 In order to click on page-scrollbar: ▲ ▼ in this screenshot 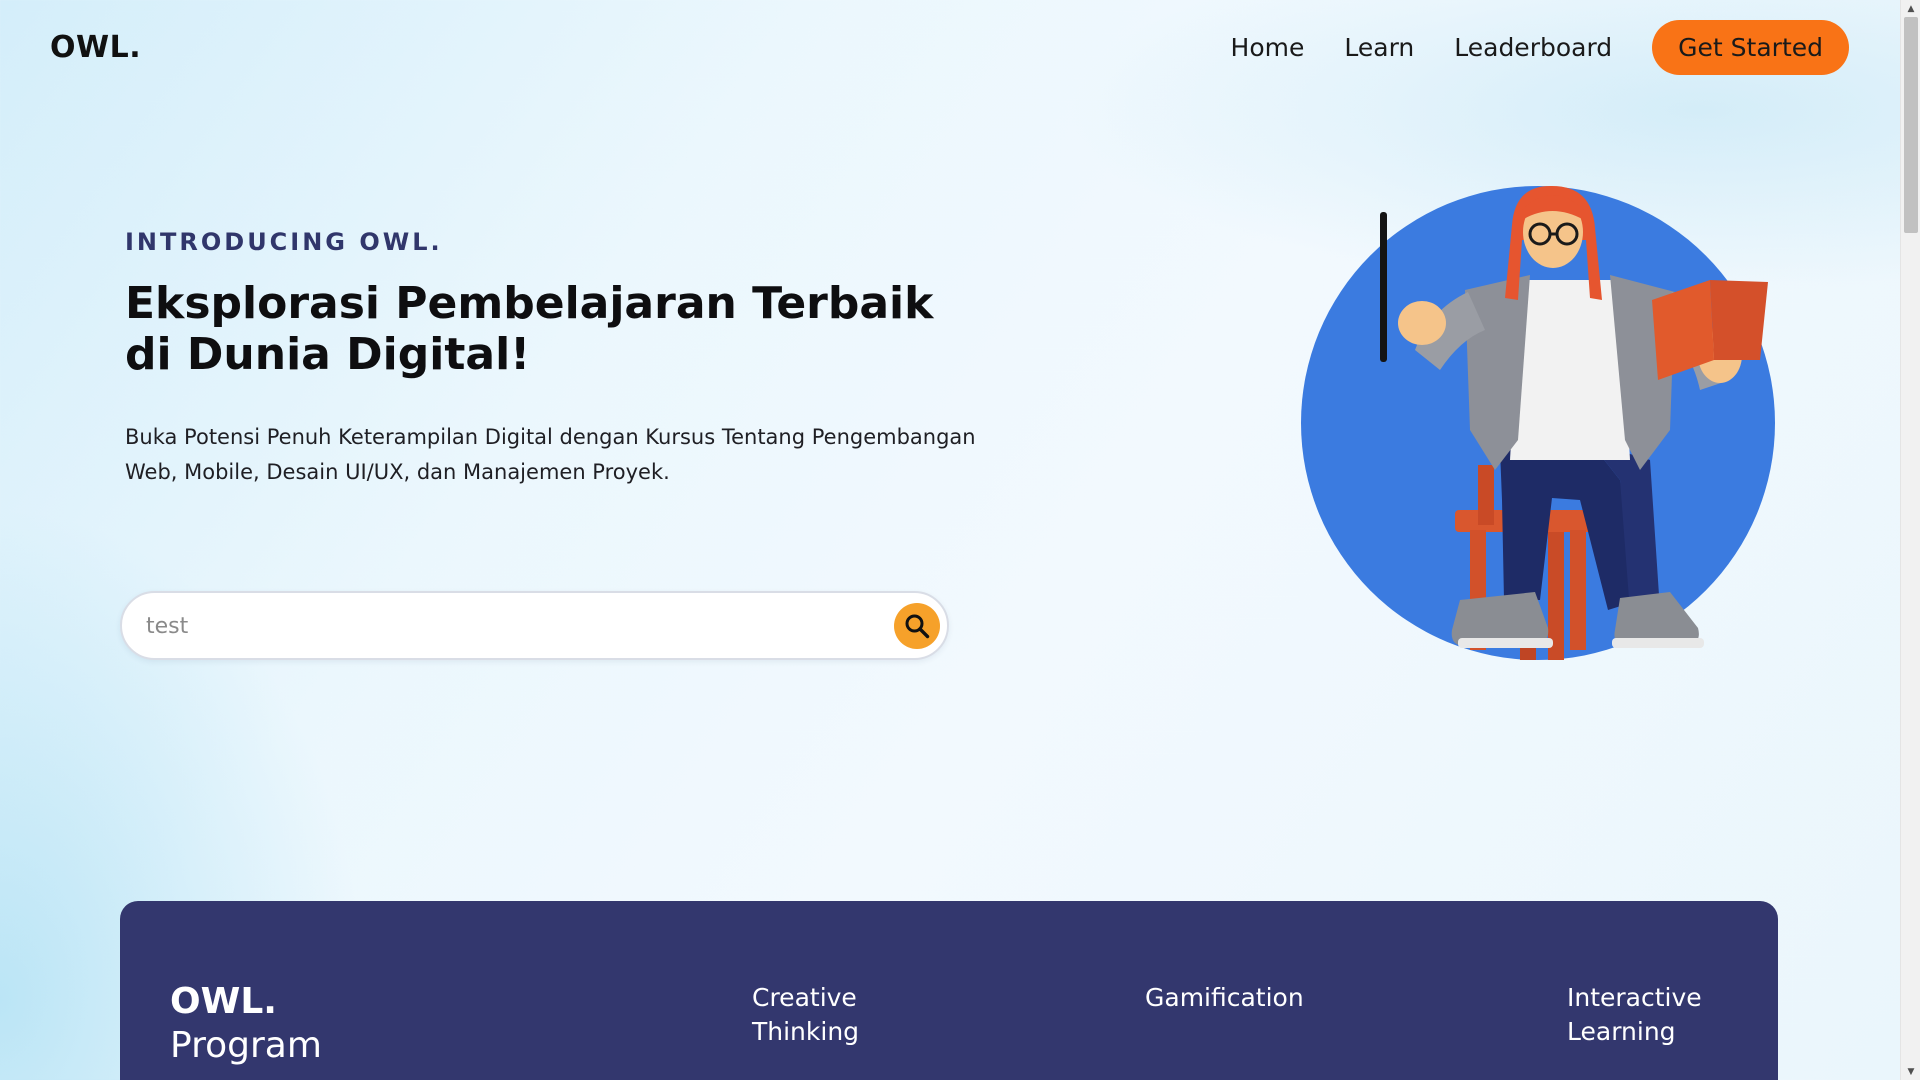, I will do `click(1910, 540)`.